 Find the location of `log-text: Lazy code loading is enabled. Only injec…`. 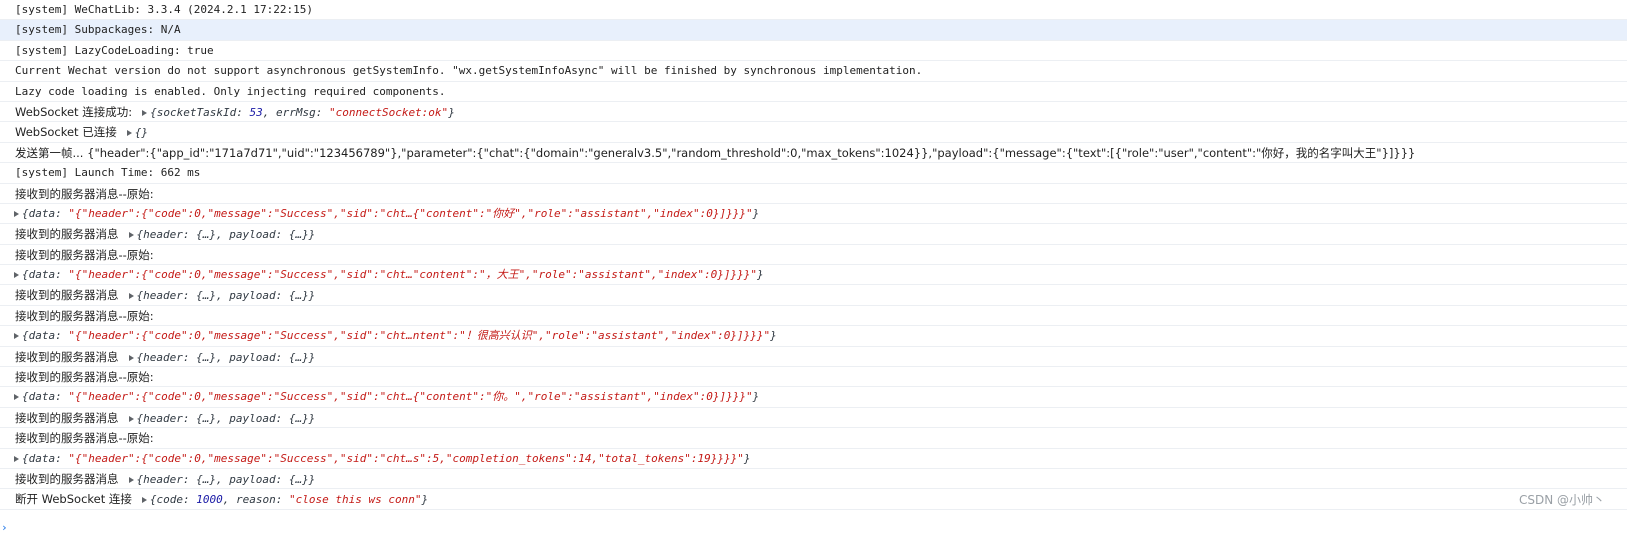

log-text: Lazy code loading is enabled. Only injec… is located at coordinates (230, 91).